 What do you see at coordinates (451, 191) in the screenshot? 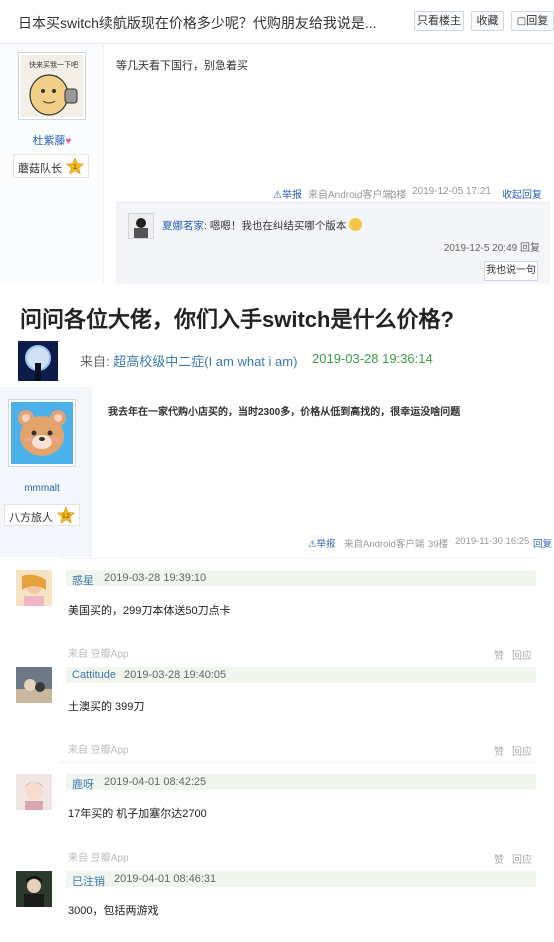
I see `post-time: 2019-12-05 17:21` at bounding box center [451, 191].